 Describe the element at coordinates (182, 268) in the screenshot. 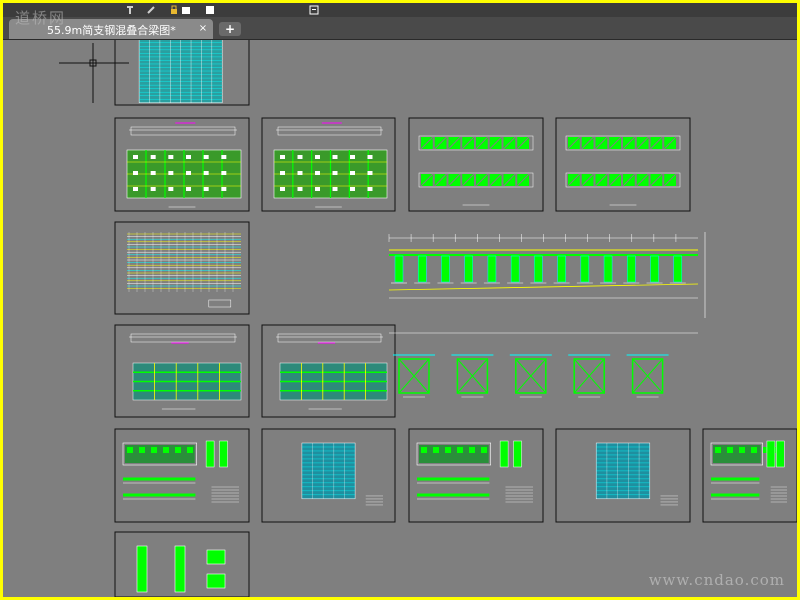

I see `sheet-rebar-layout` at that location.